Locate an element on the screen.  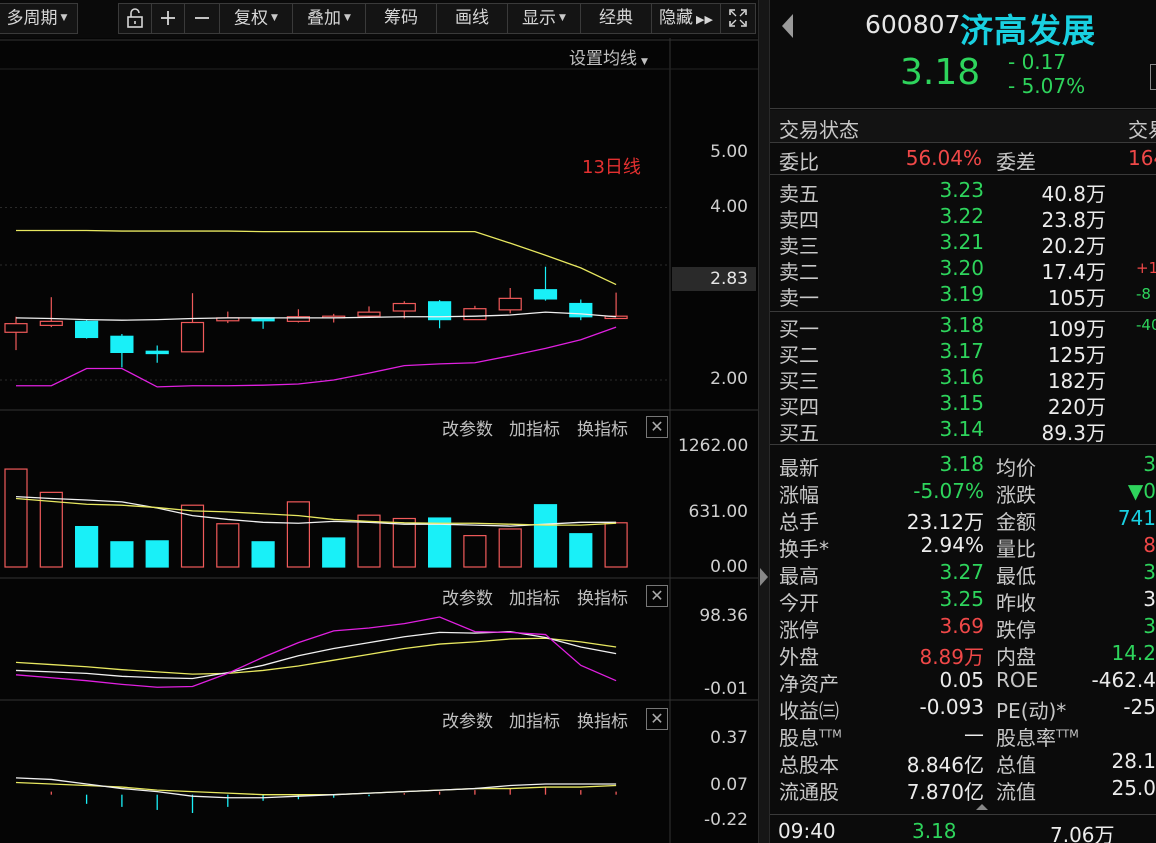
bid-row: 买一 3.18 109万 -40 is located at coordinates (963, 327).